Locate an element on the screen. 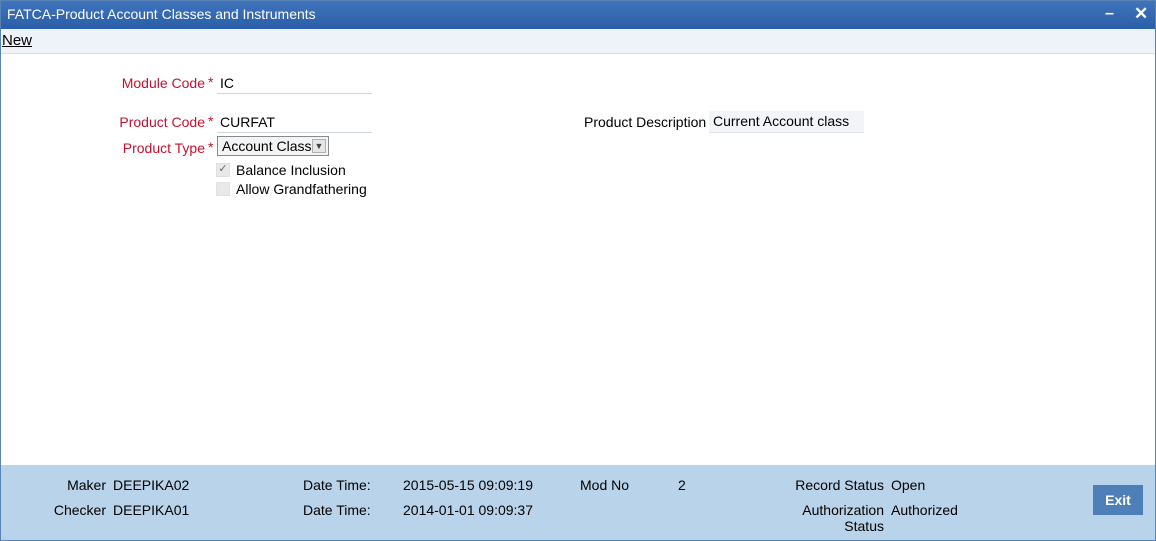 The height and width of the screenshot is (541, 1156). module-code-field: IC is located at coordinates (227, 83).